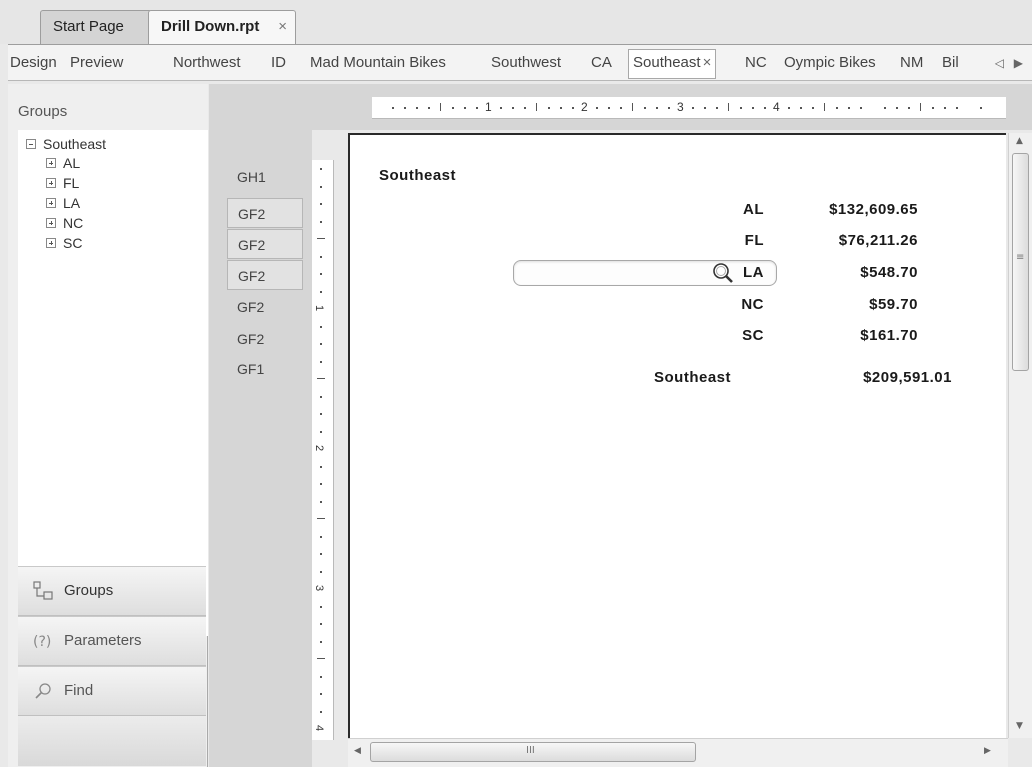 The width and height of the screenshot is (1032, 767). What do you see at coordinates (693, 377) in the screenshot?
I see `group-total-label: Southeast` at bounding box center [693, 377].